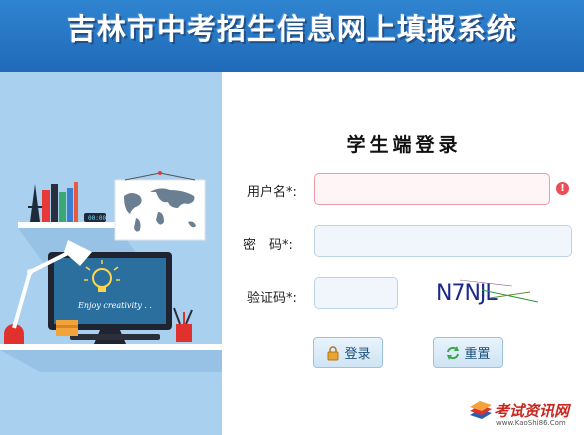 The image size is (584, 435). I want to click on error-icon: !, so click(562, 188).